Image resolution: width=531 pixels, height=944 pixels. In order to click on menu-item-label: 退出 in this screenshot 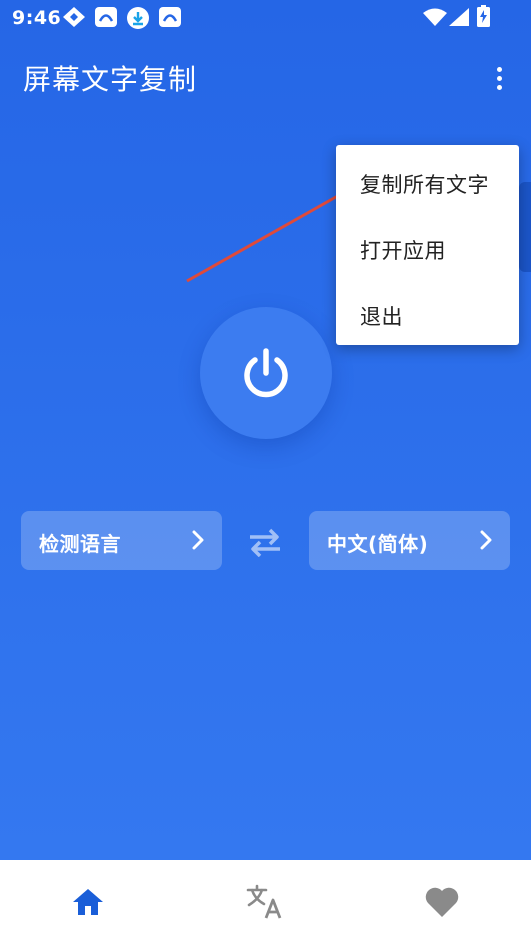, I will do `click(381, 317)`.